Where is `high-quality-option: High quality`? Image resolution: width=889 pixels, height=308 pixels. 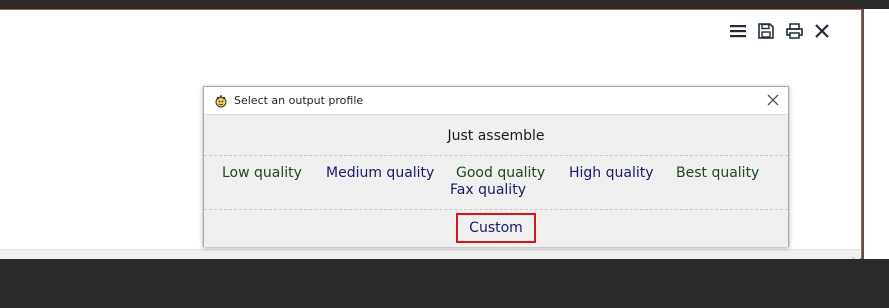 high-quality-option: High quality is located at coordinates (611, 173).